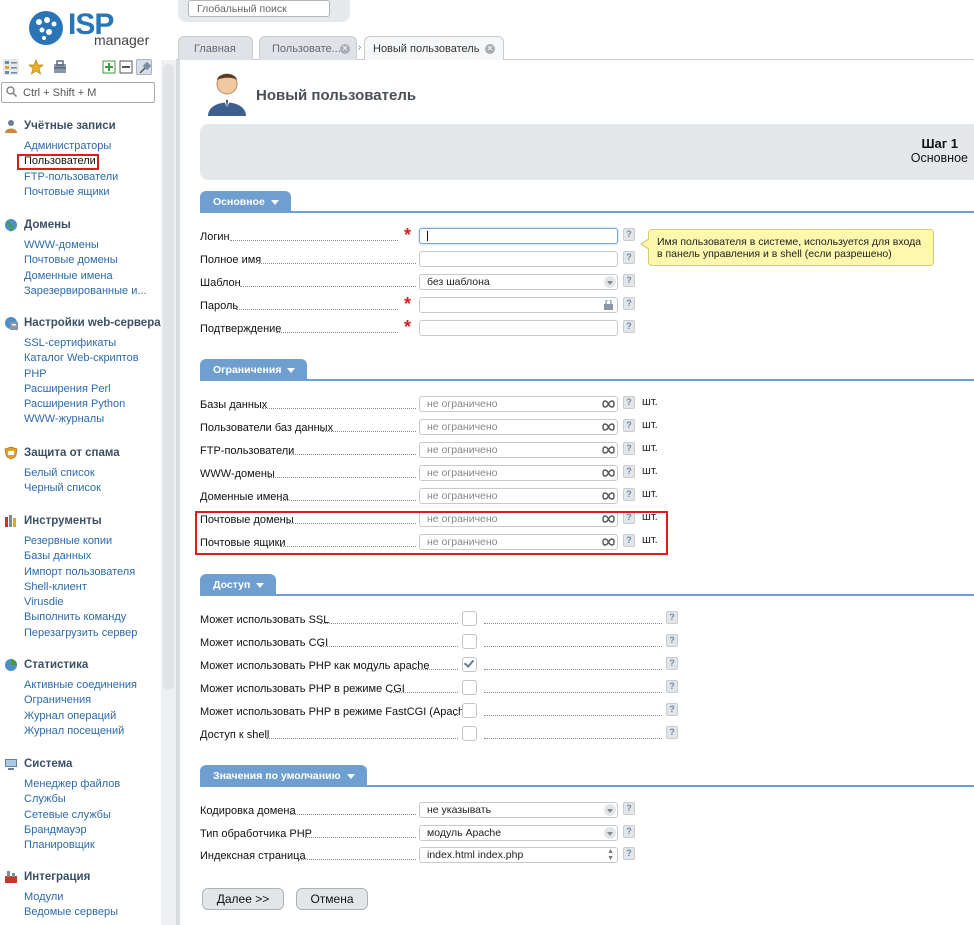 The image size is (974, 925). What do you see at coordinates (80, 226) in the screenshot?
I see `nav-group-header: Домены` at bounding box center [80, 226].